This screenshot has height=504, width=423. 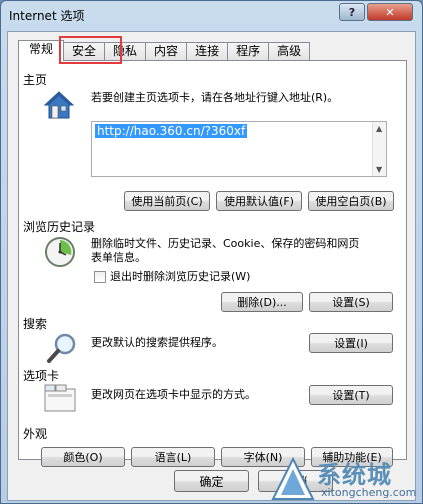 I want to click on use-current-button: 使用当前页(C), so click(x=167, y=201).